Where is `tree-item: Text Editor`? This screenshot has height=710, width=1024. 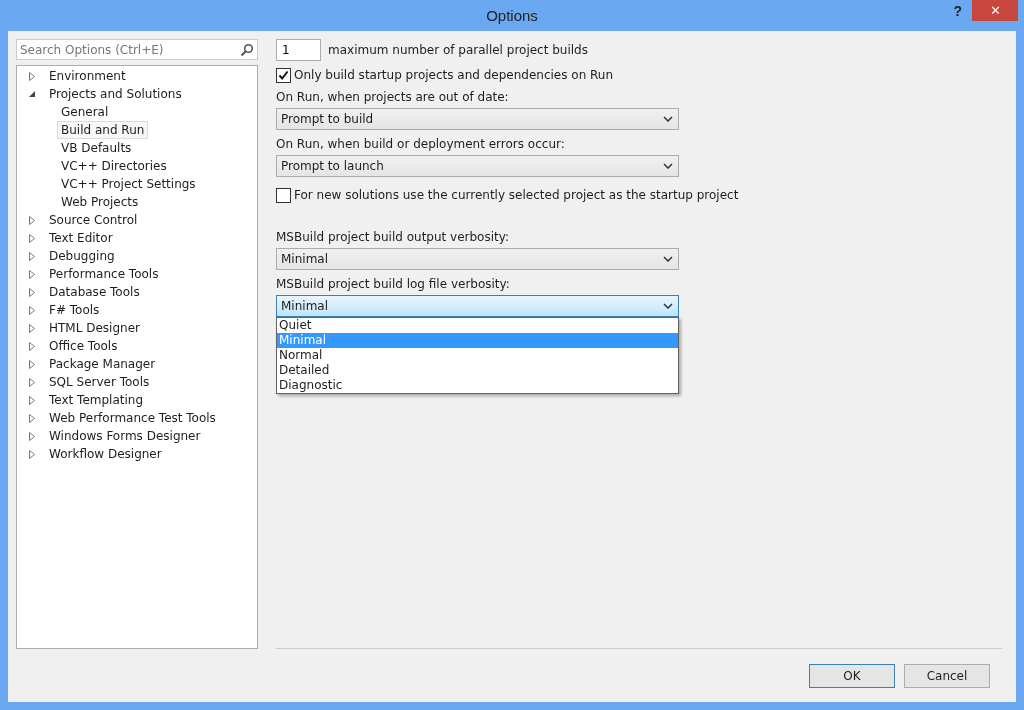 tree-item: Text Editor is located at coordinates (81, 238).